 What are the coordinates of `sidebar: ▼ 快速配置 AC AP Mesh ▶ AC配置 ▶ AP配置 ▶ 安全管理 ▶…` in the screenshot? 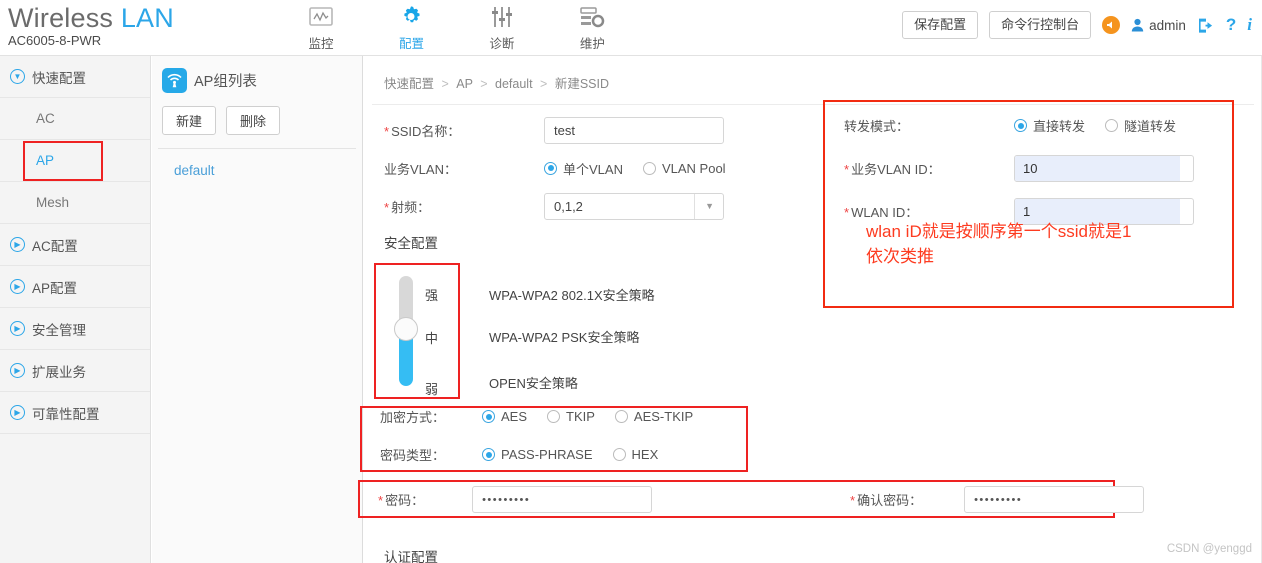 It's located at (75, 309).